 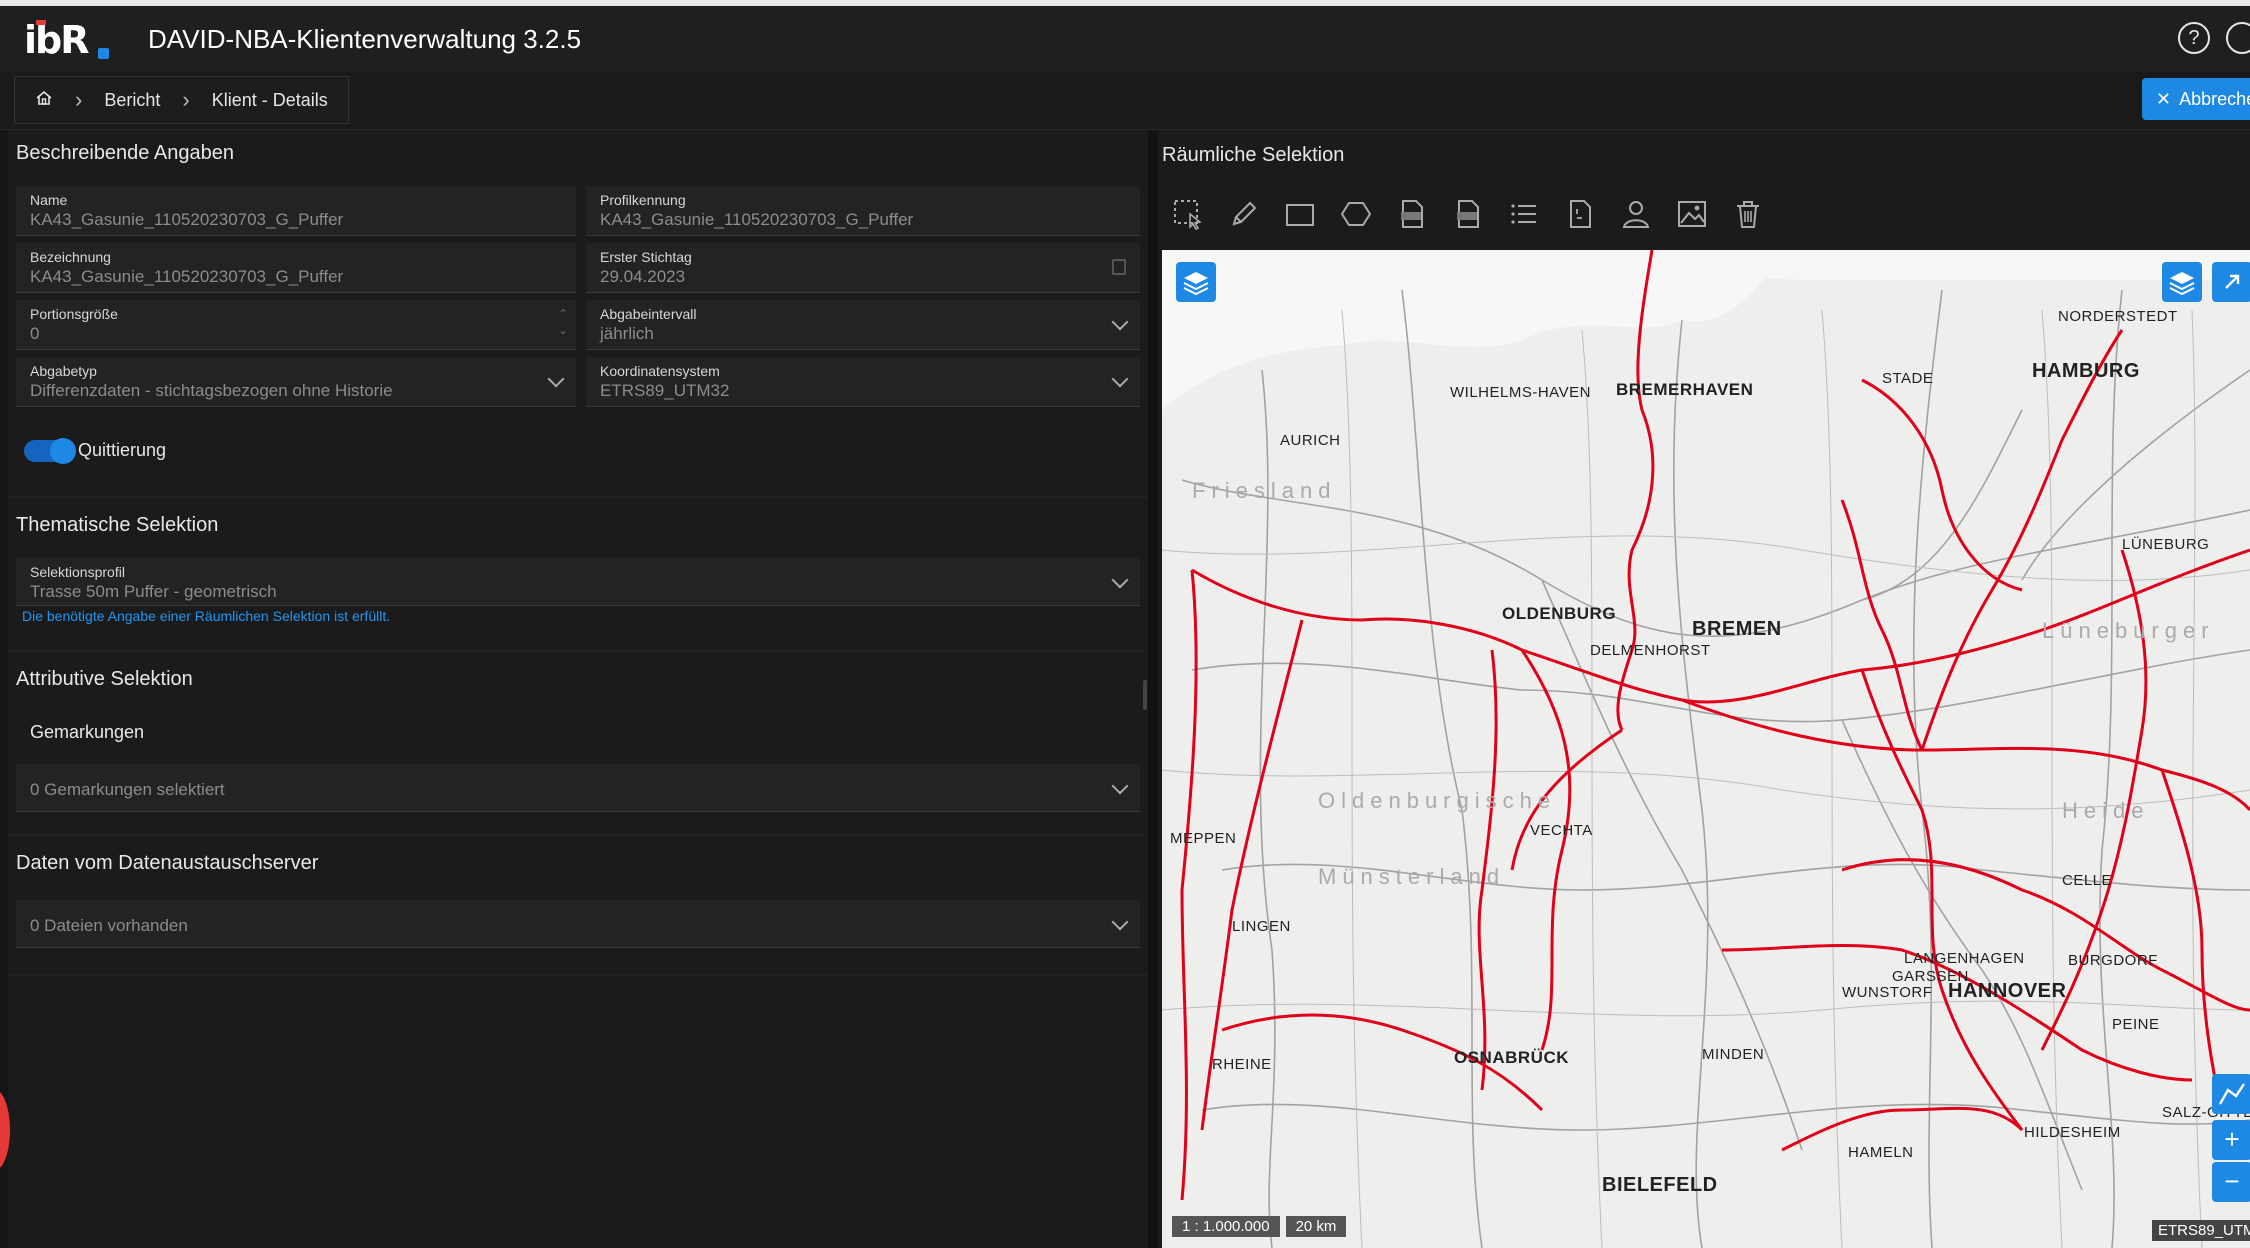 I want to click on image-icon, so click(x=1692, y=214).